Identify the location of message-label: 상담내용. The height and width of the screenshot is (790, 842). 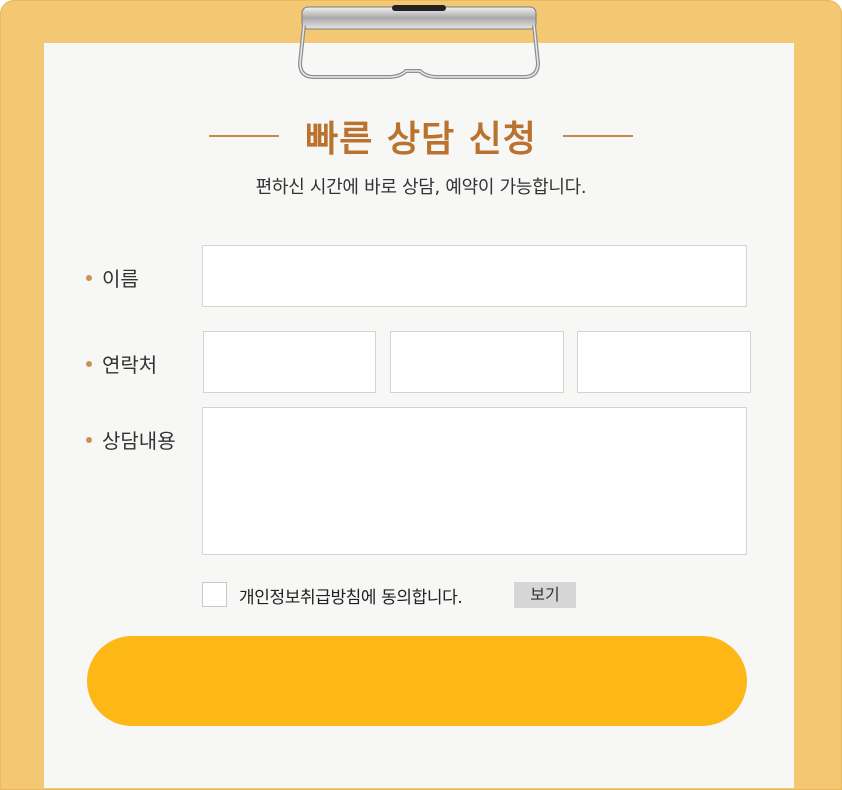
(131, 439).